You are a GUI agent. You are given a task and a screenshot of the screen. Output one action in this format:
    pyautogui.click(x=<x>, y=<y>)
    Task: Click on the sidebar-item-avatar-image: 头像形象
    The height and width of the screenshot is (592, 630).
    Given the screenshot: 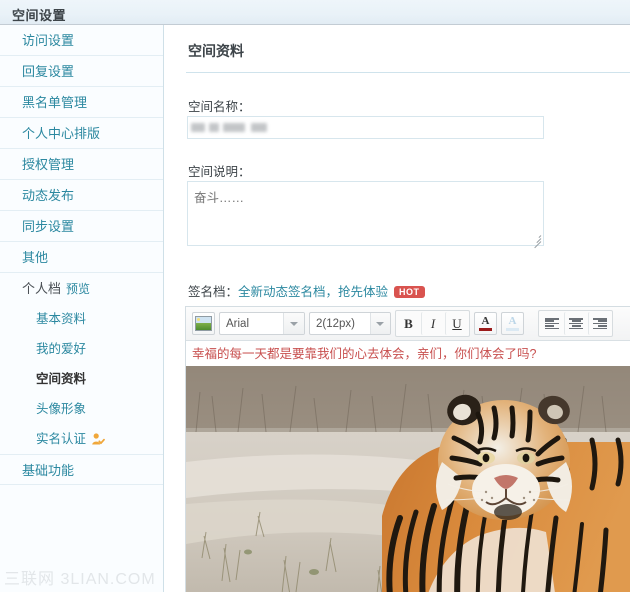 What is the action you would take?
    pyautogui.click(x=81, y=409)
    